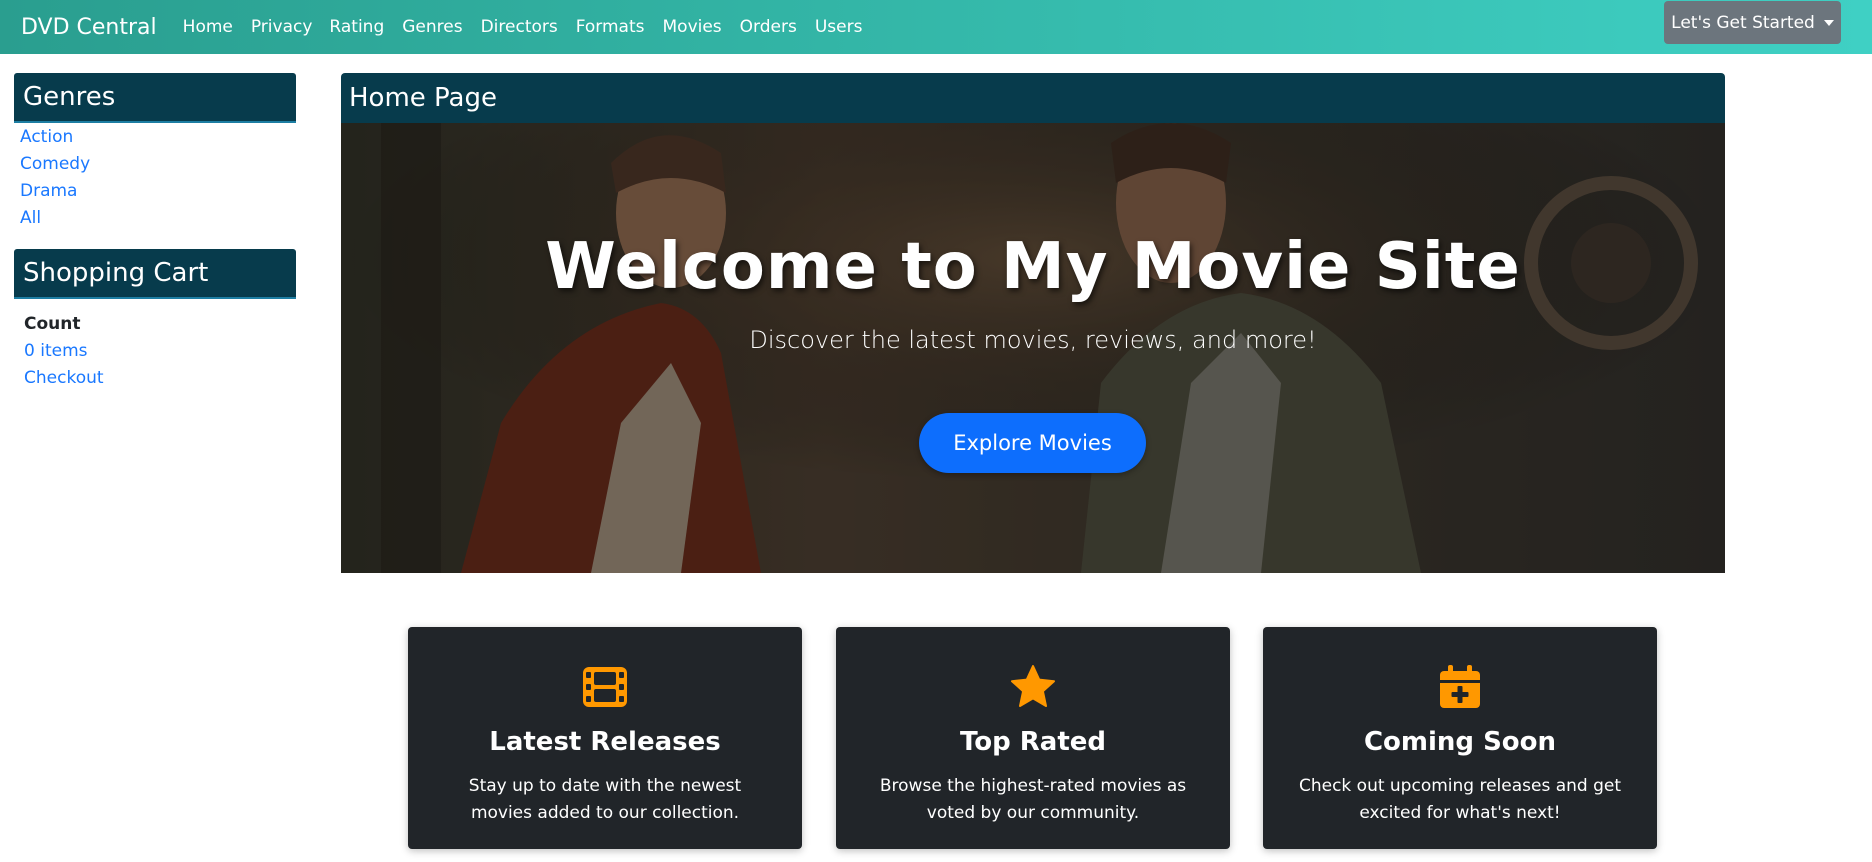 The width and height of the screenshot is (1872, 862). I want to click on cart-list: Count 0 items Checkout, so click(155, 345).